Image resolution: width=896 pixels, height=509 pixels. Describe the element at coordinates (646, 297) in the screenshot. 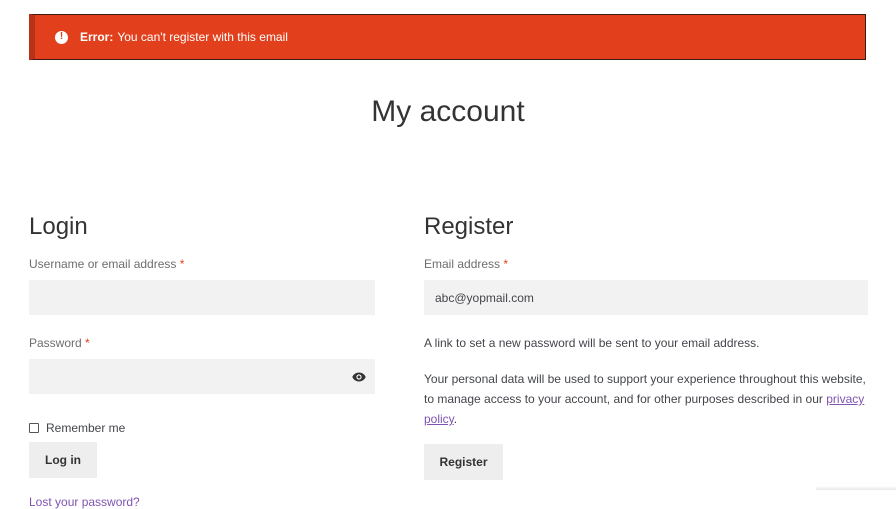

I see `email-input: abc@yopmail.com` at that location.